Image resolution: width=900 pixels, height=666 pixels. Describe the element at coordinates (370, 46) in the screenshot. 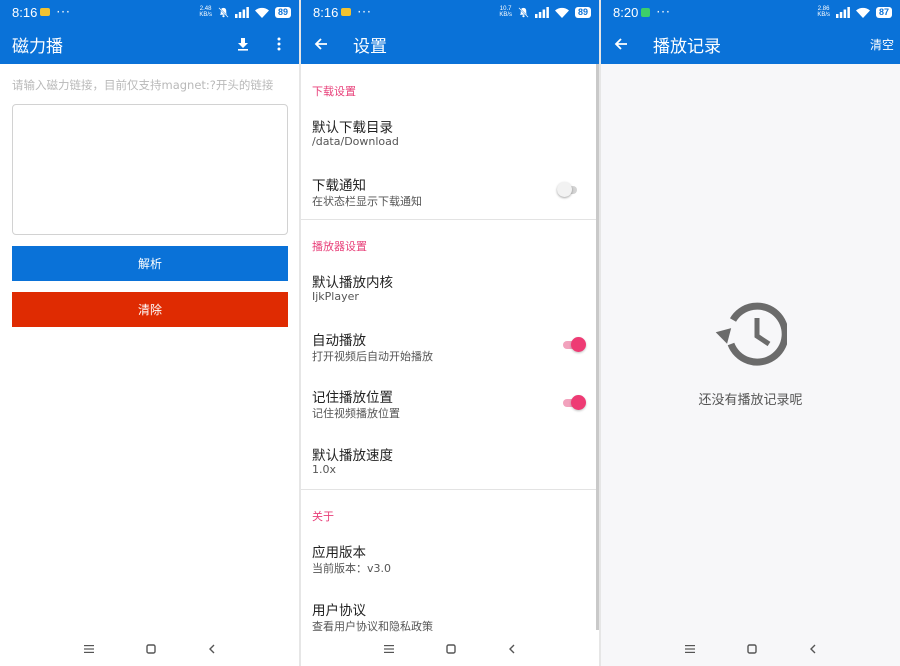

I see `page-title: 设置` at that location.